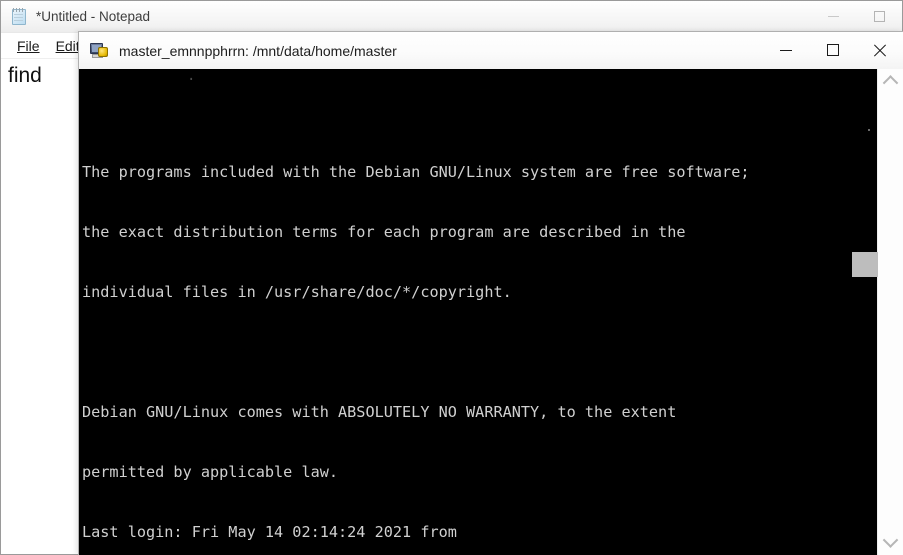 This screenshot has height=555, width=903. I want to click on scrollbar-down-button, so click(890, 541).